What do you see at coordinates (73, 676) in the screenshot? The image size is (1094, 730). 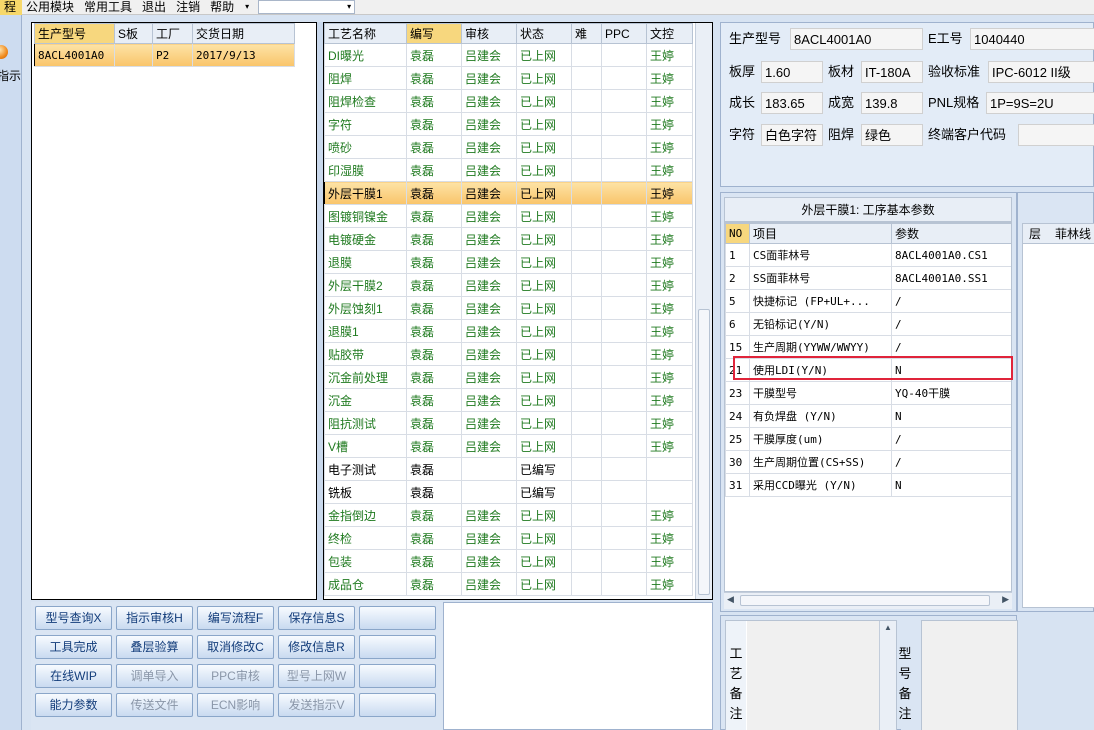 I see `toolbar-button: 在线WIP` at bounding box center [73, 676].